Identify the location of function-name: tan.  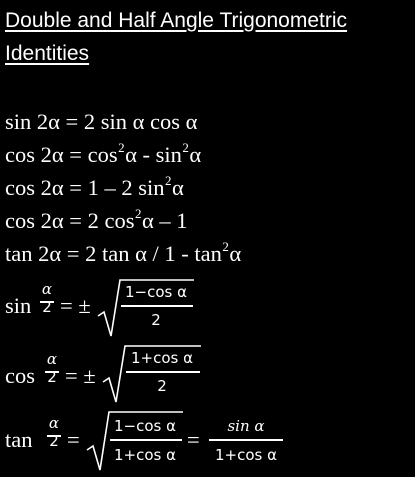
(19, 439).